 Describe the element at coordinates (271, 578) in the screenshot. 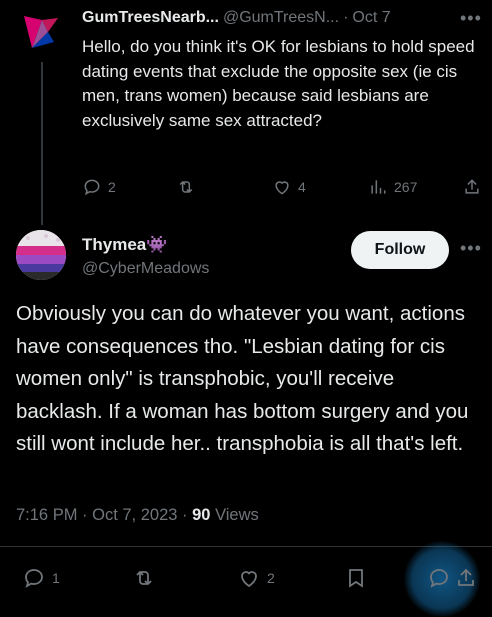

I see `like-count: 2` at that location.